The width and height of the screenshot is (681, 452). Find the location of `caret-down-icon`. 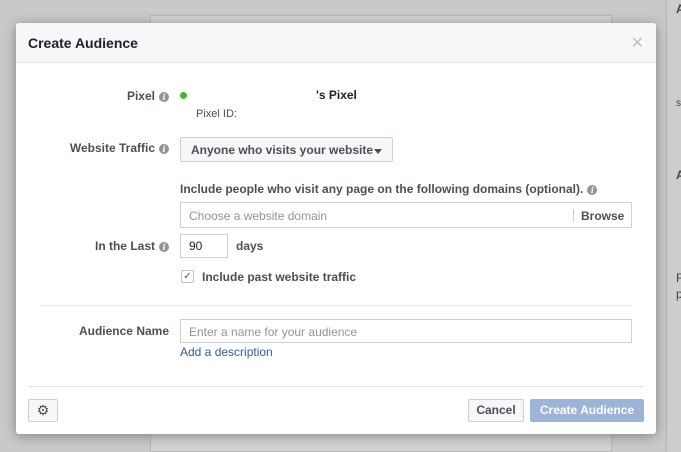

caret-down-icon is located at coordinates (378, 151).